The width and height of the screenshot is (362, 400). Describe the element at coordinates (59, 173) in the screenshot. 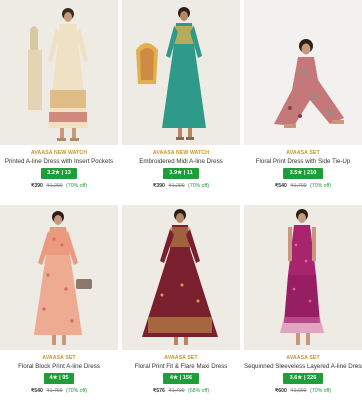

I see `rating-badge: 3.2★ | 13` at that location.